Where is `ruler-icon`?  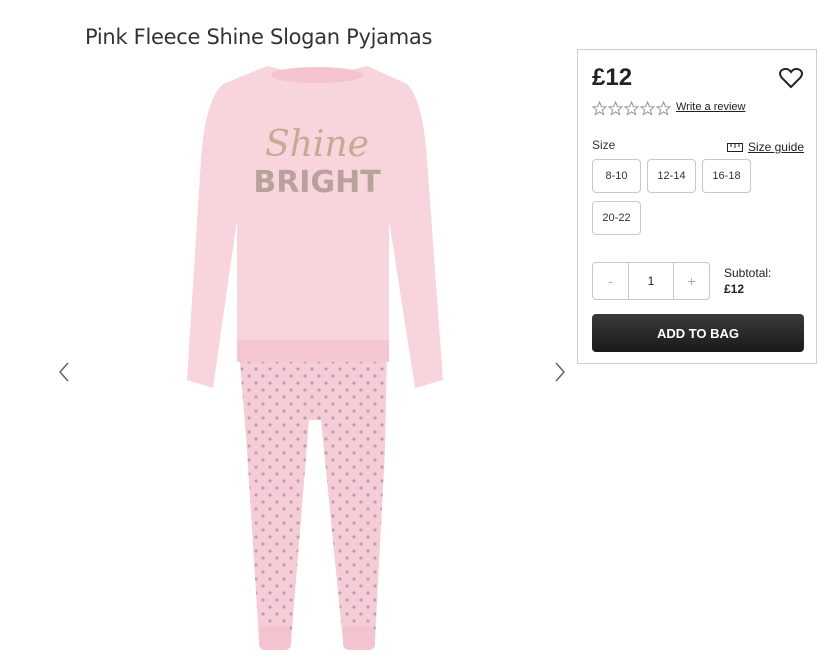
ruler-icon is located at coordinates (734, 147).